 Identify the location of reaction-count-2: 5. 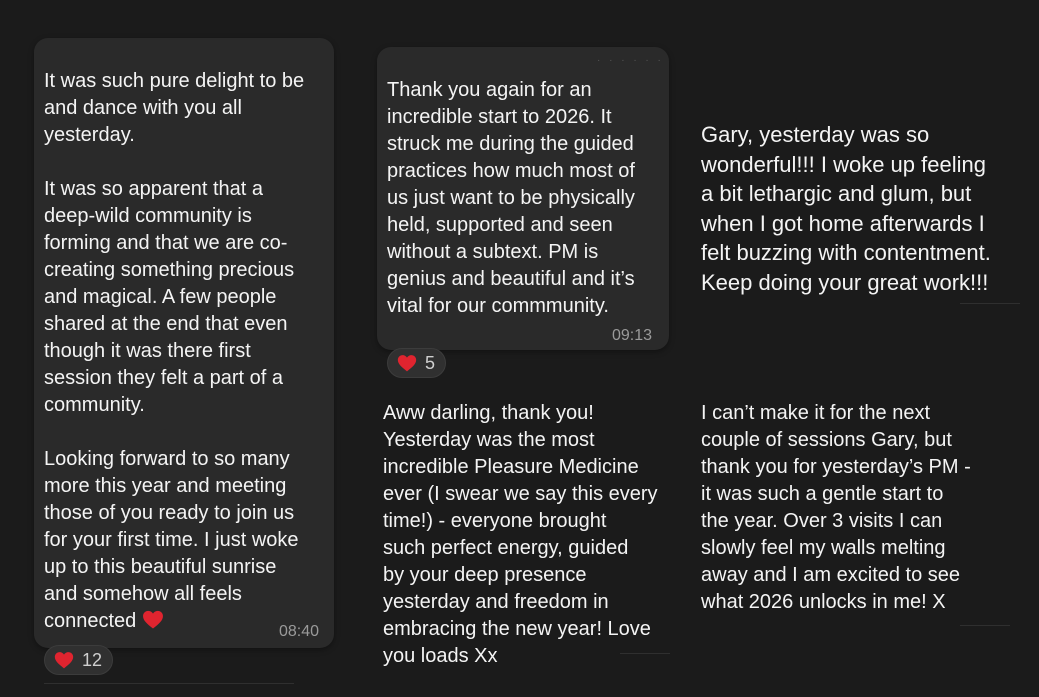
(430, 362).